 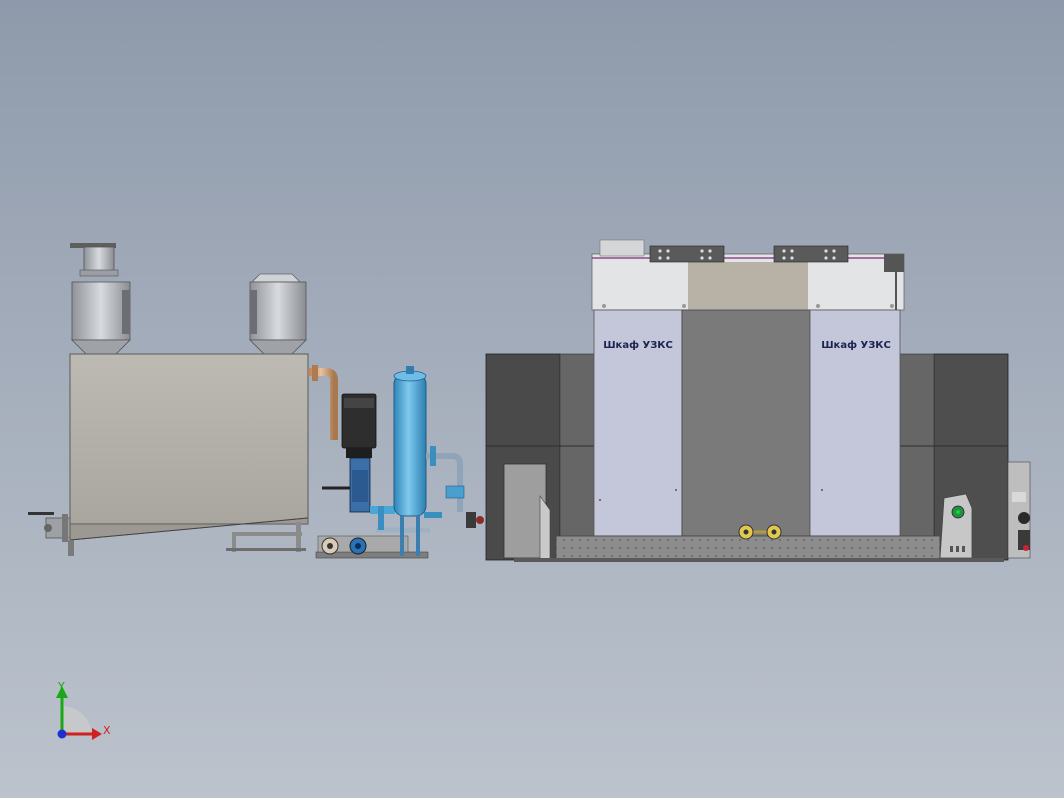 I want to click on exhaust-hood-right, so click(x=278, y=314).